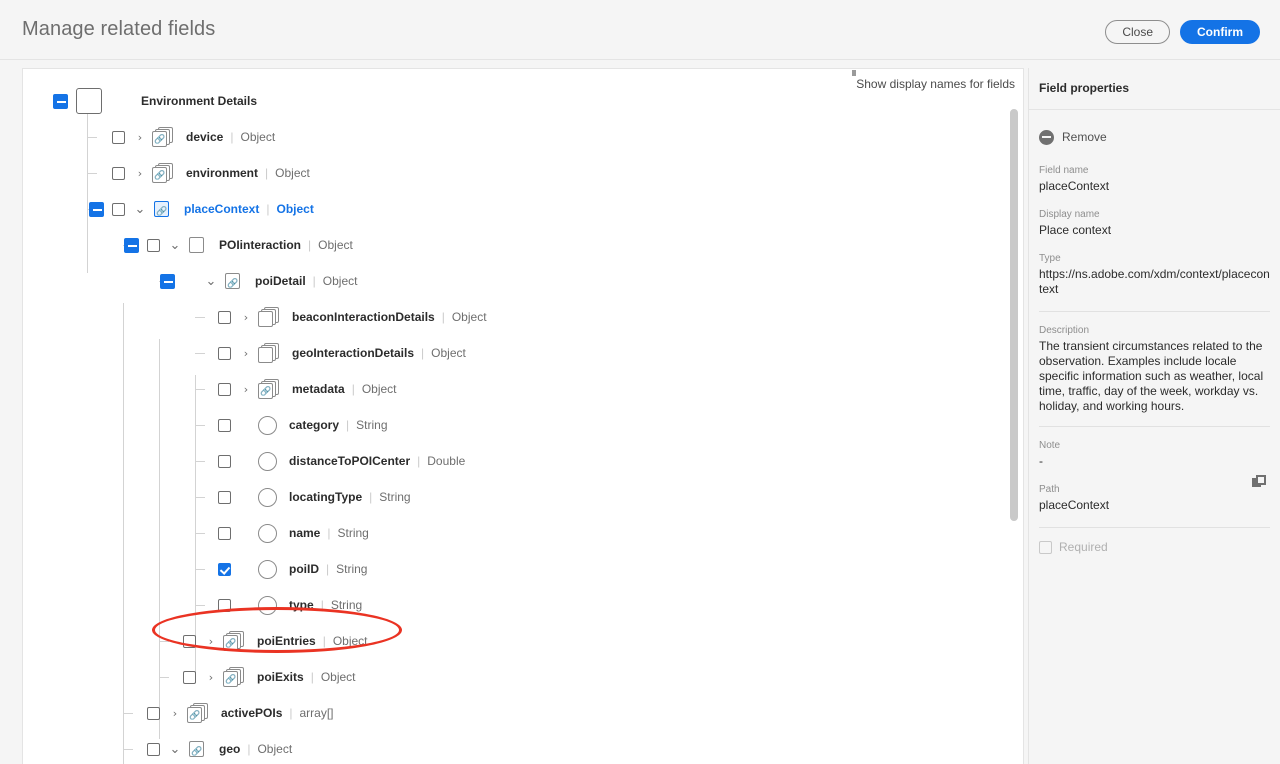 The height and width of the screenshot is (764, 1280). Describe the element at coordinates (523, 317) in the screenshot. I see `tree-row: › beaconInteractionDetails | Object` at that location.